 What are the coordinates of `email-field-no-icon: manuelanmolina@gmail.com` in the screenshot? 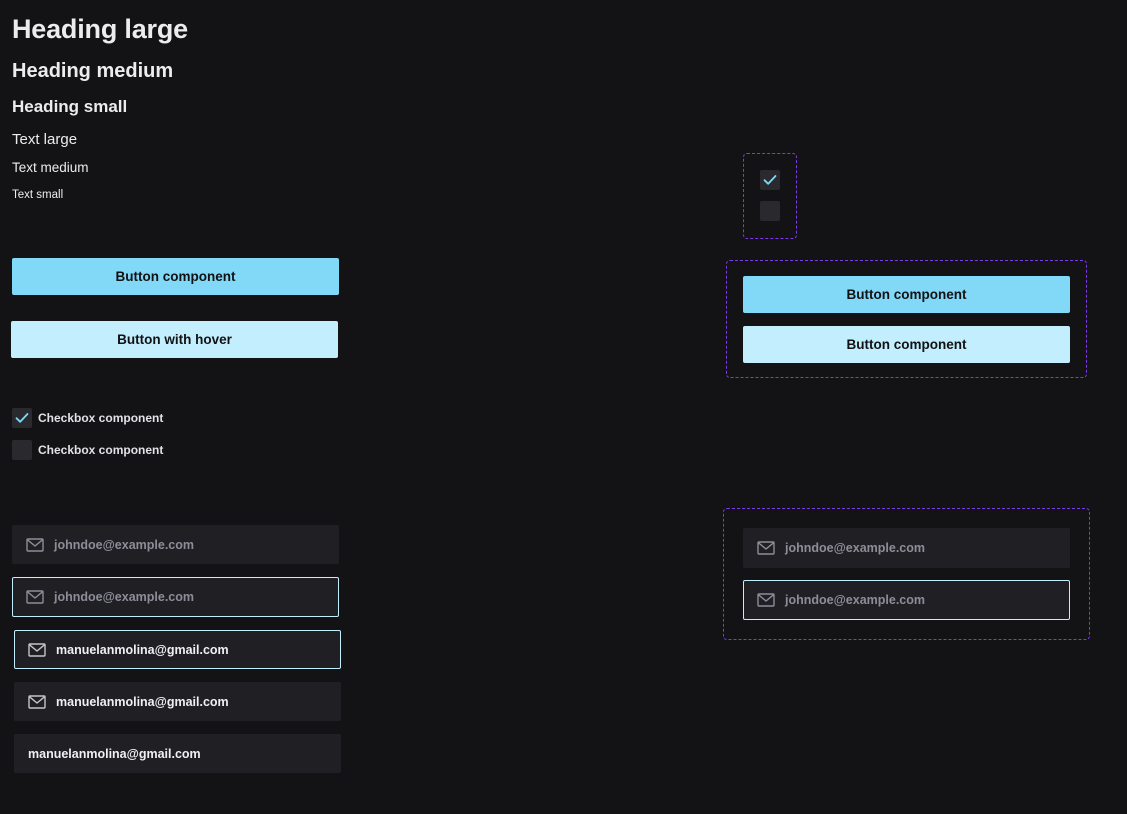 It's located at (177, 753).